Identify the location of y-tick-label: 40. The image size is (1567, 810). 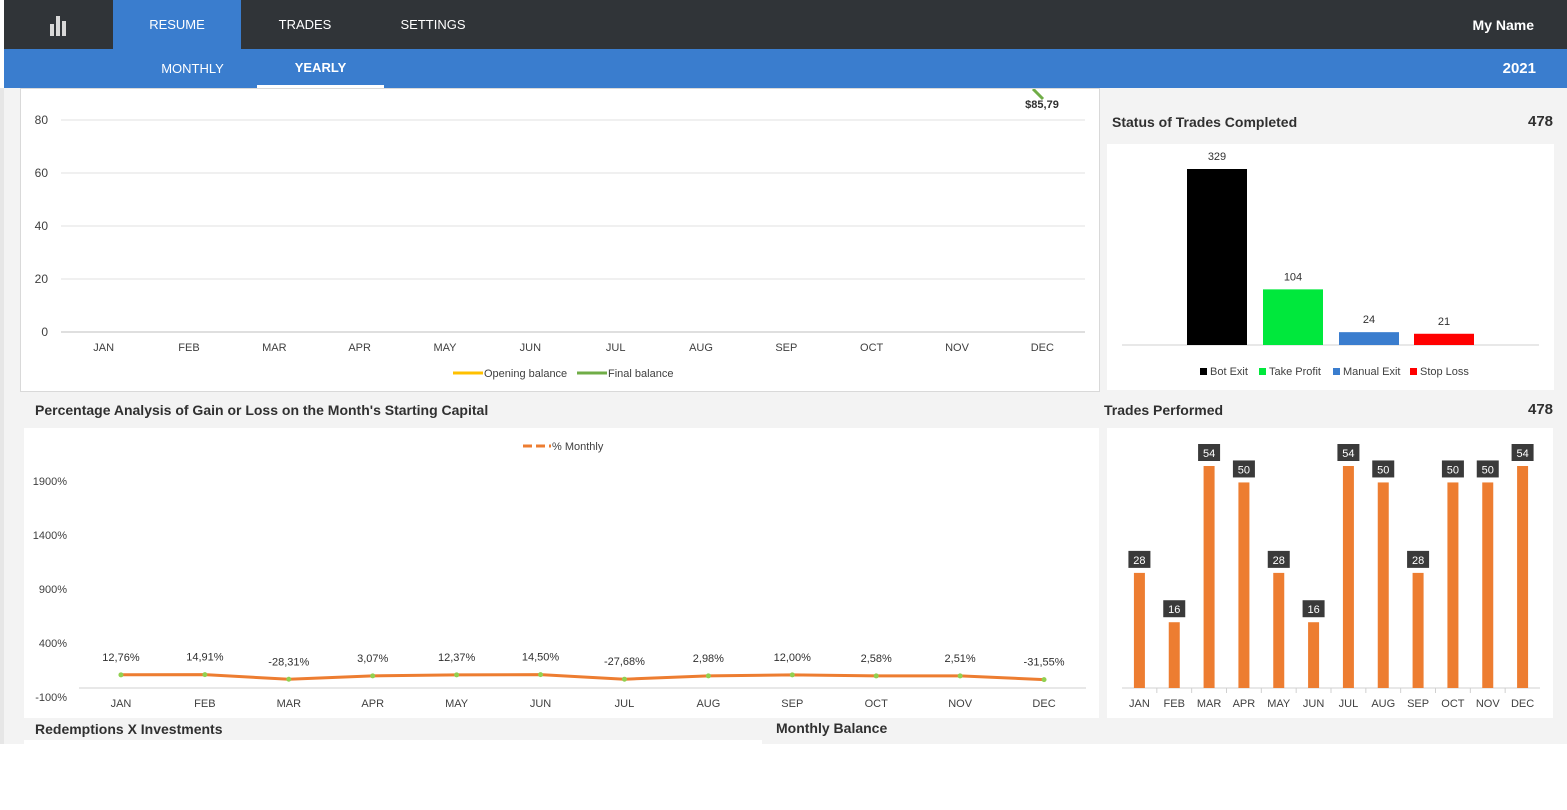
(42, 226).